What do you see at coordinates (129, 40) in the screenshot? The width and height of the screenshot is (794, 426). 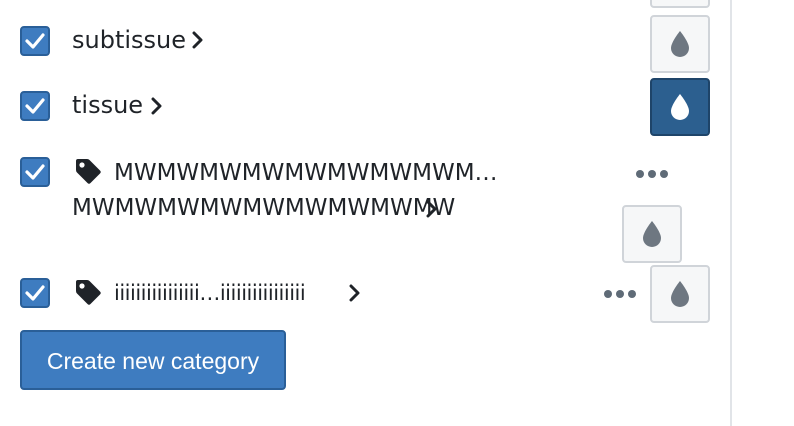 I see `category-label-subtissue: subtissue` at bounding box center [129, 40].